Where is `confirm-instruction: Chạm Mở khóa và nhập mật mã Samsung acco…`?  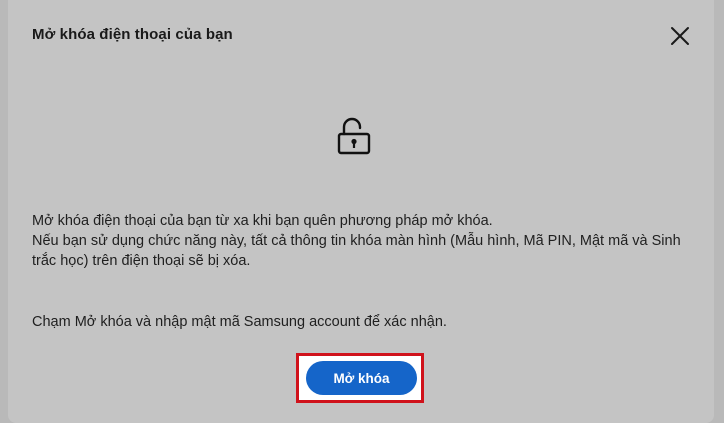
confirm-instruction: Chạm Mở khóa và nhập mật mã Samsung acco… is located at coordinates (239, 322).